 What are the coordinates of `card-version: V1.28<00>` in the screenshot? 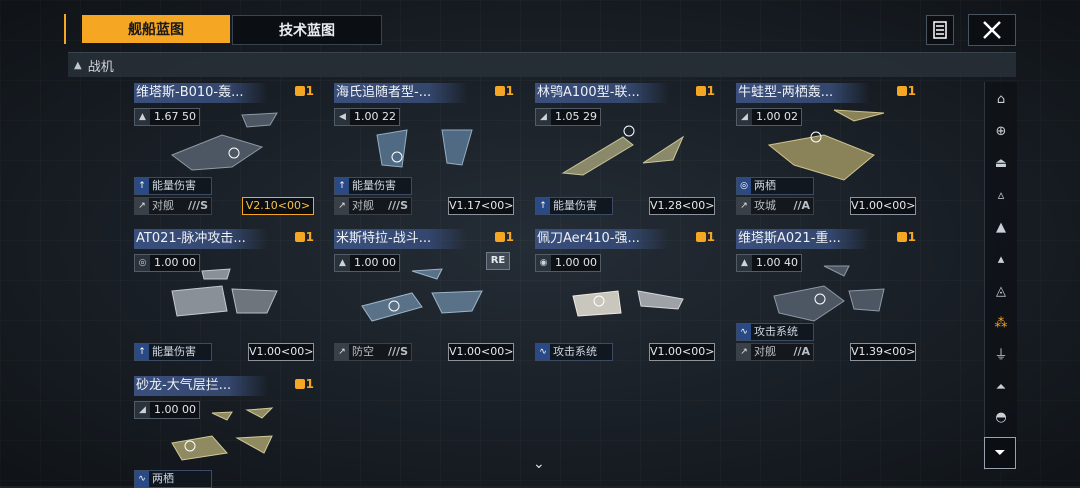 It's located at (682, 206).